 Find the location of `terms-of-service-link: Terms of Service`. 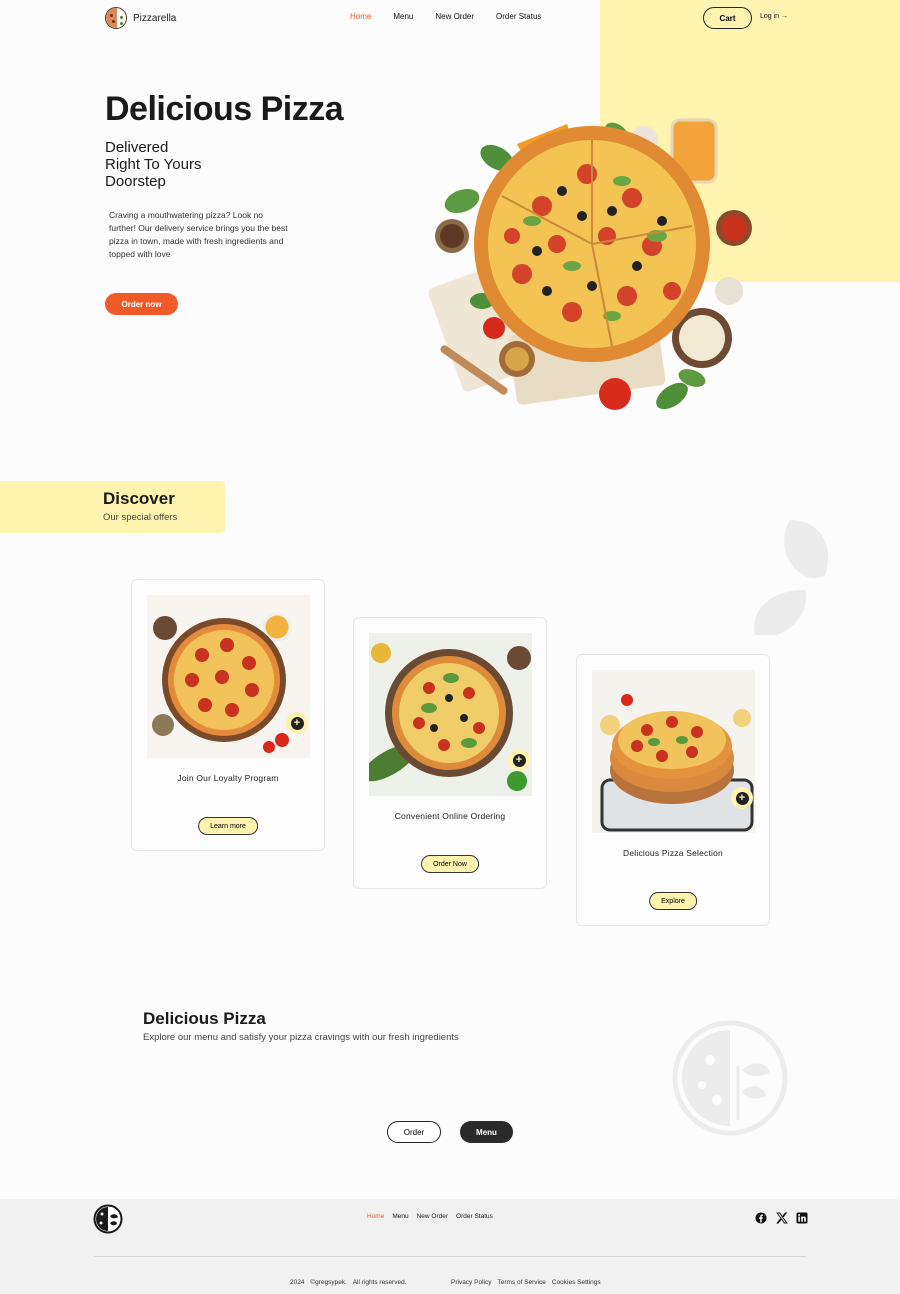

terms-of-service-link: Terms of Service is located at coordinates (521, 1282).